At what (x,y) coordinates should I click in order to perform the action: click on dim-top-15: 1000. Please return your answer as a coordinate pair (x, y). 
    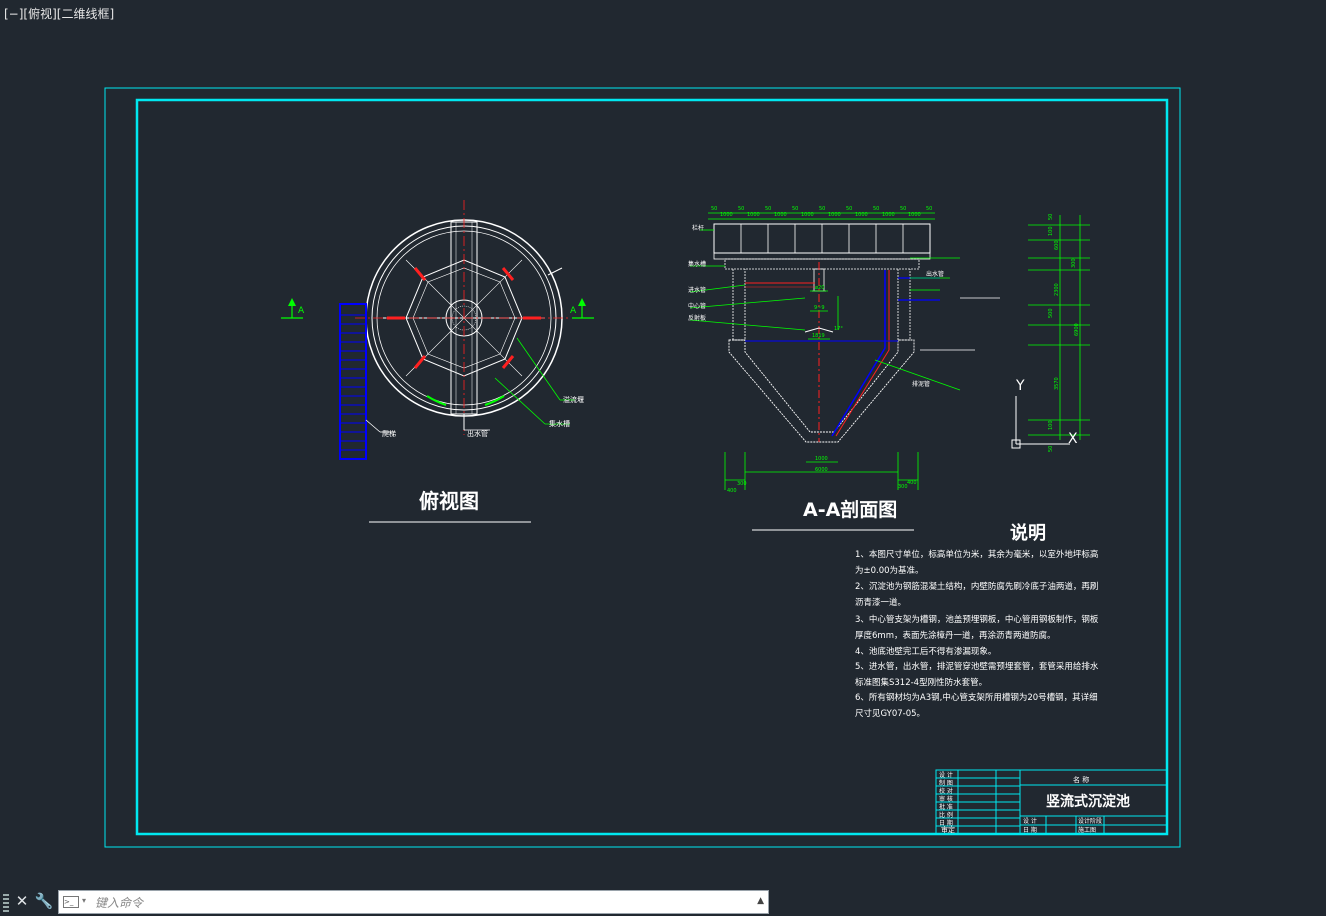
    Looking at the image, I should click on (914, 215).